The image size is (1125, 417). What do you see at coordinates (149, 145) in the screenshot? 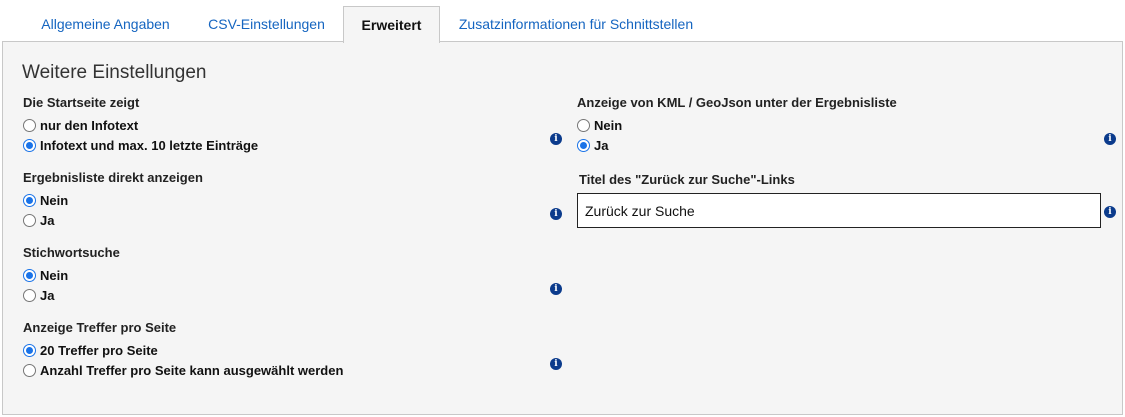
I see `option-label: Infotext und max. 10 letzte Einträge` at bounding box center [149, 145].